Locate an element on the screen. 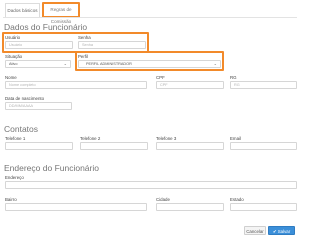  telefone1-input is located at coordinates (39, 146).